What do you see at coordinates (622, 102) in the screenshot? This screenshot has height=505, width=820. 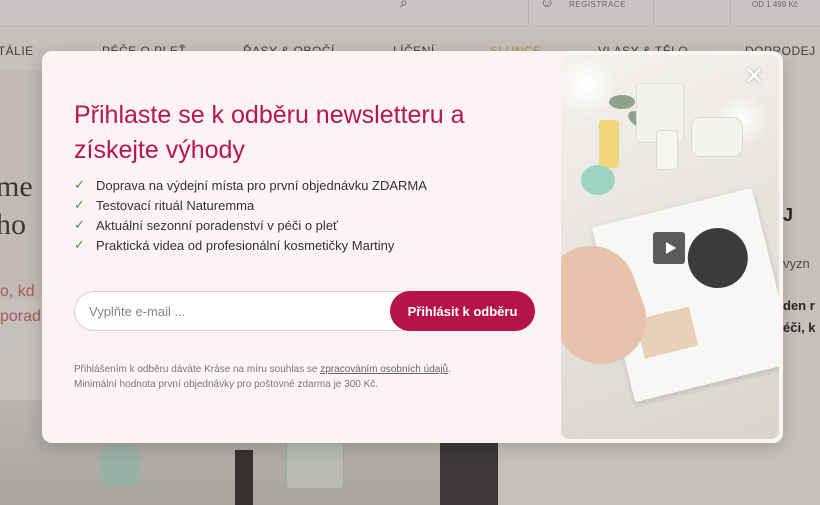 I see `eucalyptus-leaf` at bounding box center [622, 102].